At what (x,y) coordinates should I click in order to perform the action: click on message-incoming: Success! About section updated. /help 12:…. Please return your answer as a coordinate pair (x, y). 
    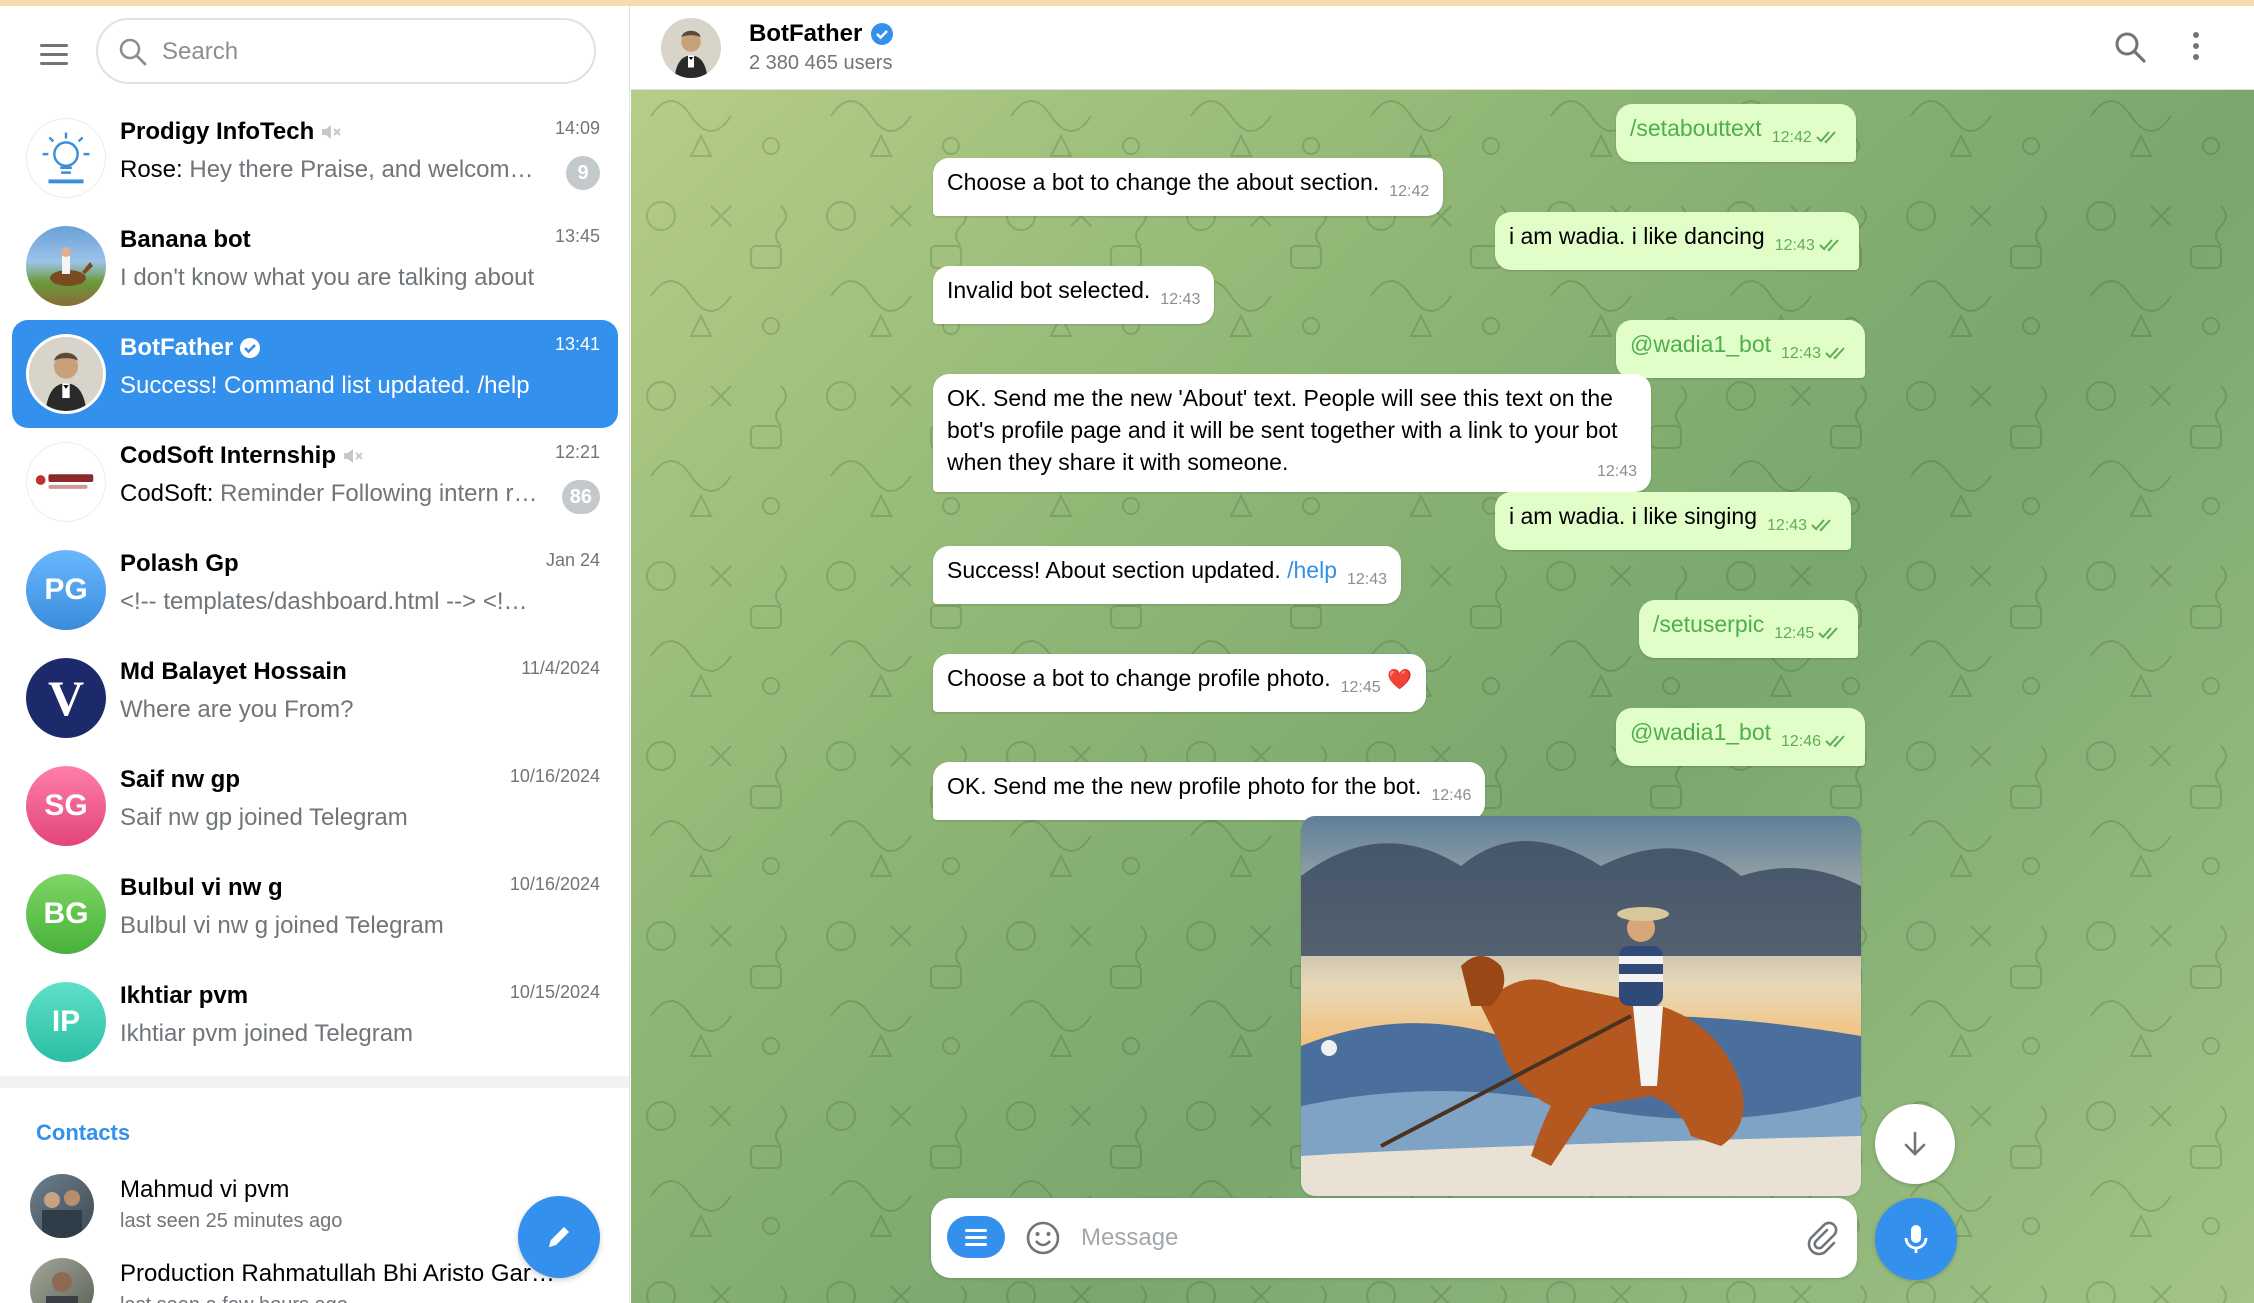
    Looking at the image, I should click on (1167, 575).